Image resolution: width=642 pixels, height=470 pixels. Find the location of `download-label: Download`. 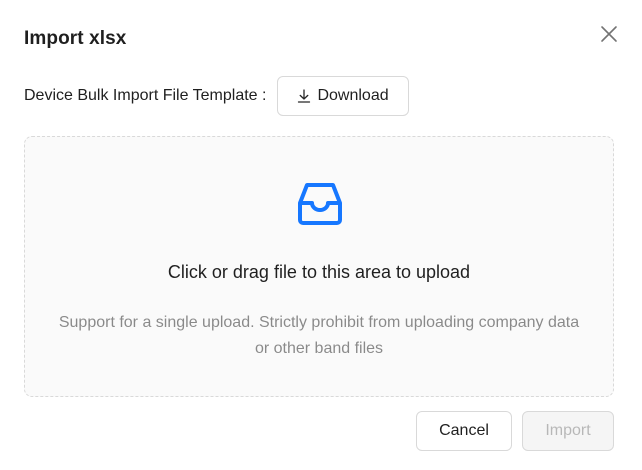

download-label: Download is located at coordinates (353, 95).